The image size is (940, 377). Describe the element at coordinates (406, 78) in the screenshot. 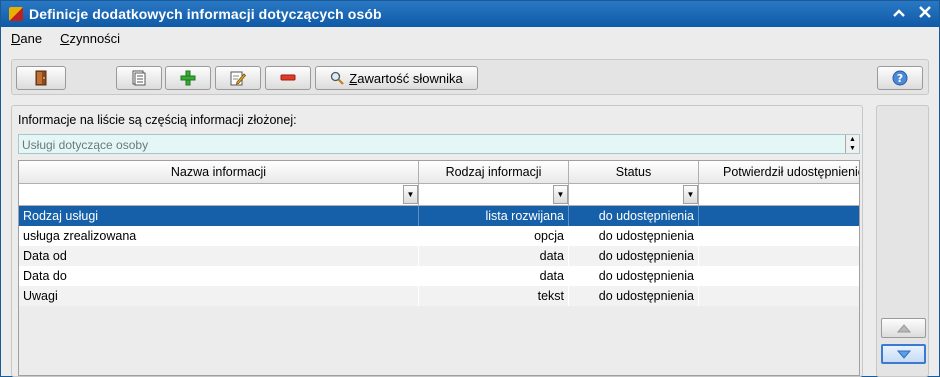

I see `dictionary-content-label: Zawartość słownika` at that location.